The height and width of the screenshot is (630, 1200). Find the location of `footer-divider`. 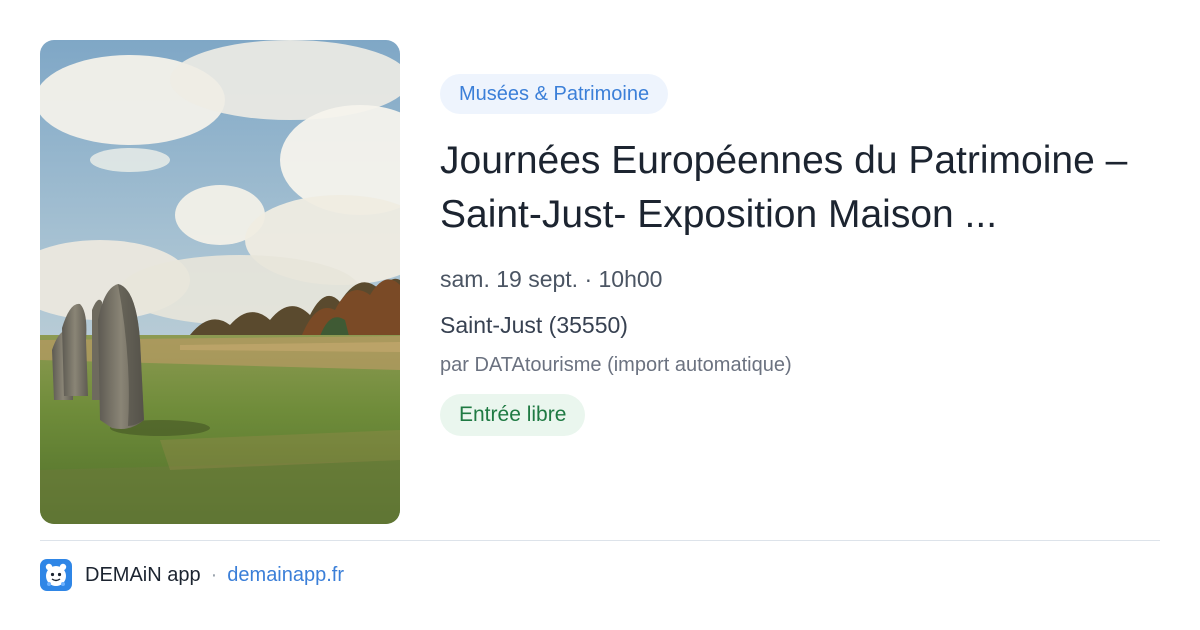

footer-divider is located at coordinates (600, 540).